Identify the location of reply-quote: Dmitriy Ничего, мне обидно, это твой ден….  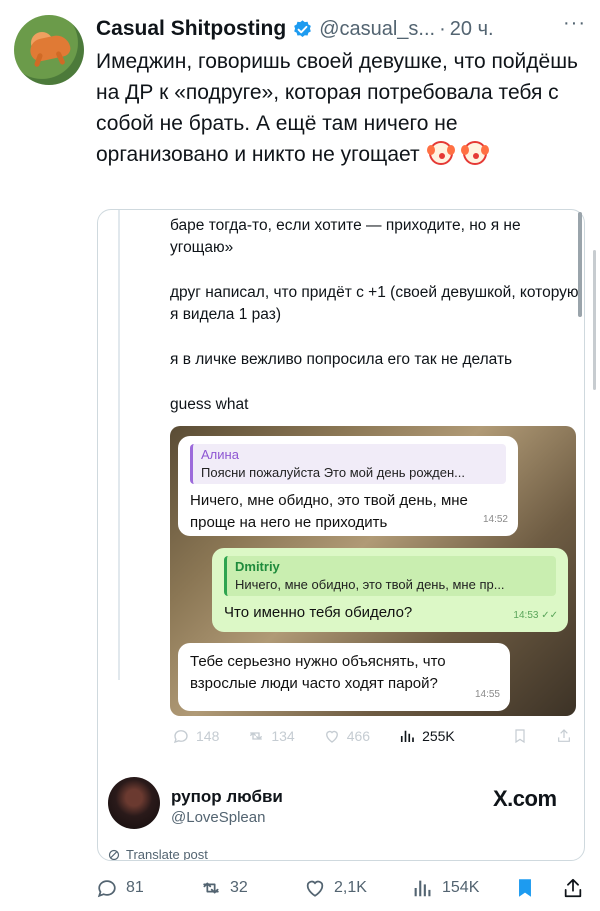
(390, 576).